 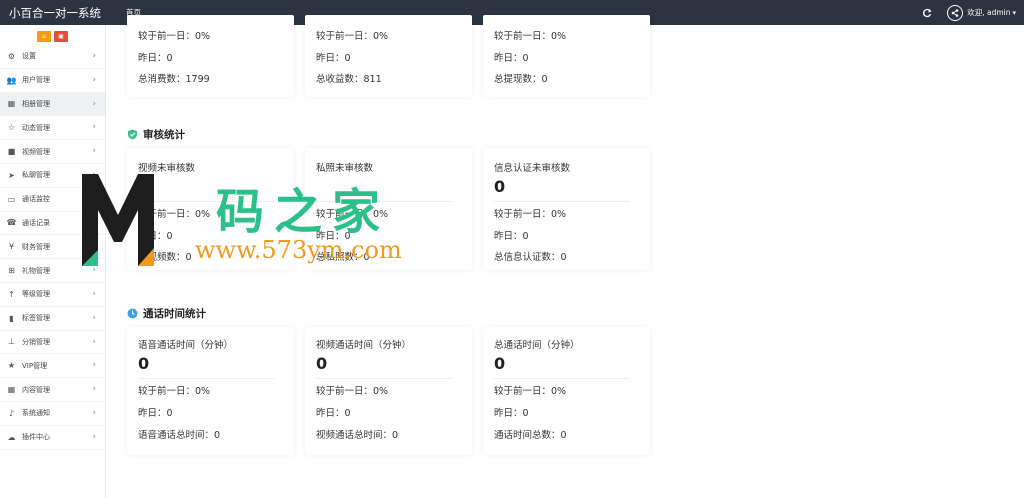 What do you see at coordinates (29, 56) in the screenshot?
I see `sidebar-item-label: 设置` at bounding box center [29, 56].